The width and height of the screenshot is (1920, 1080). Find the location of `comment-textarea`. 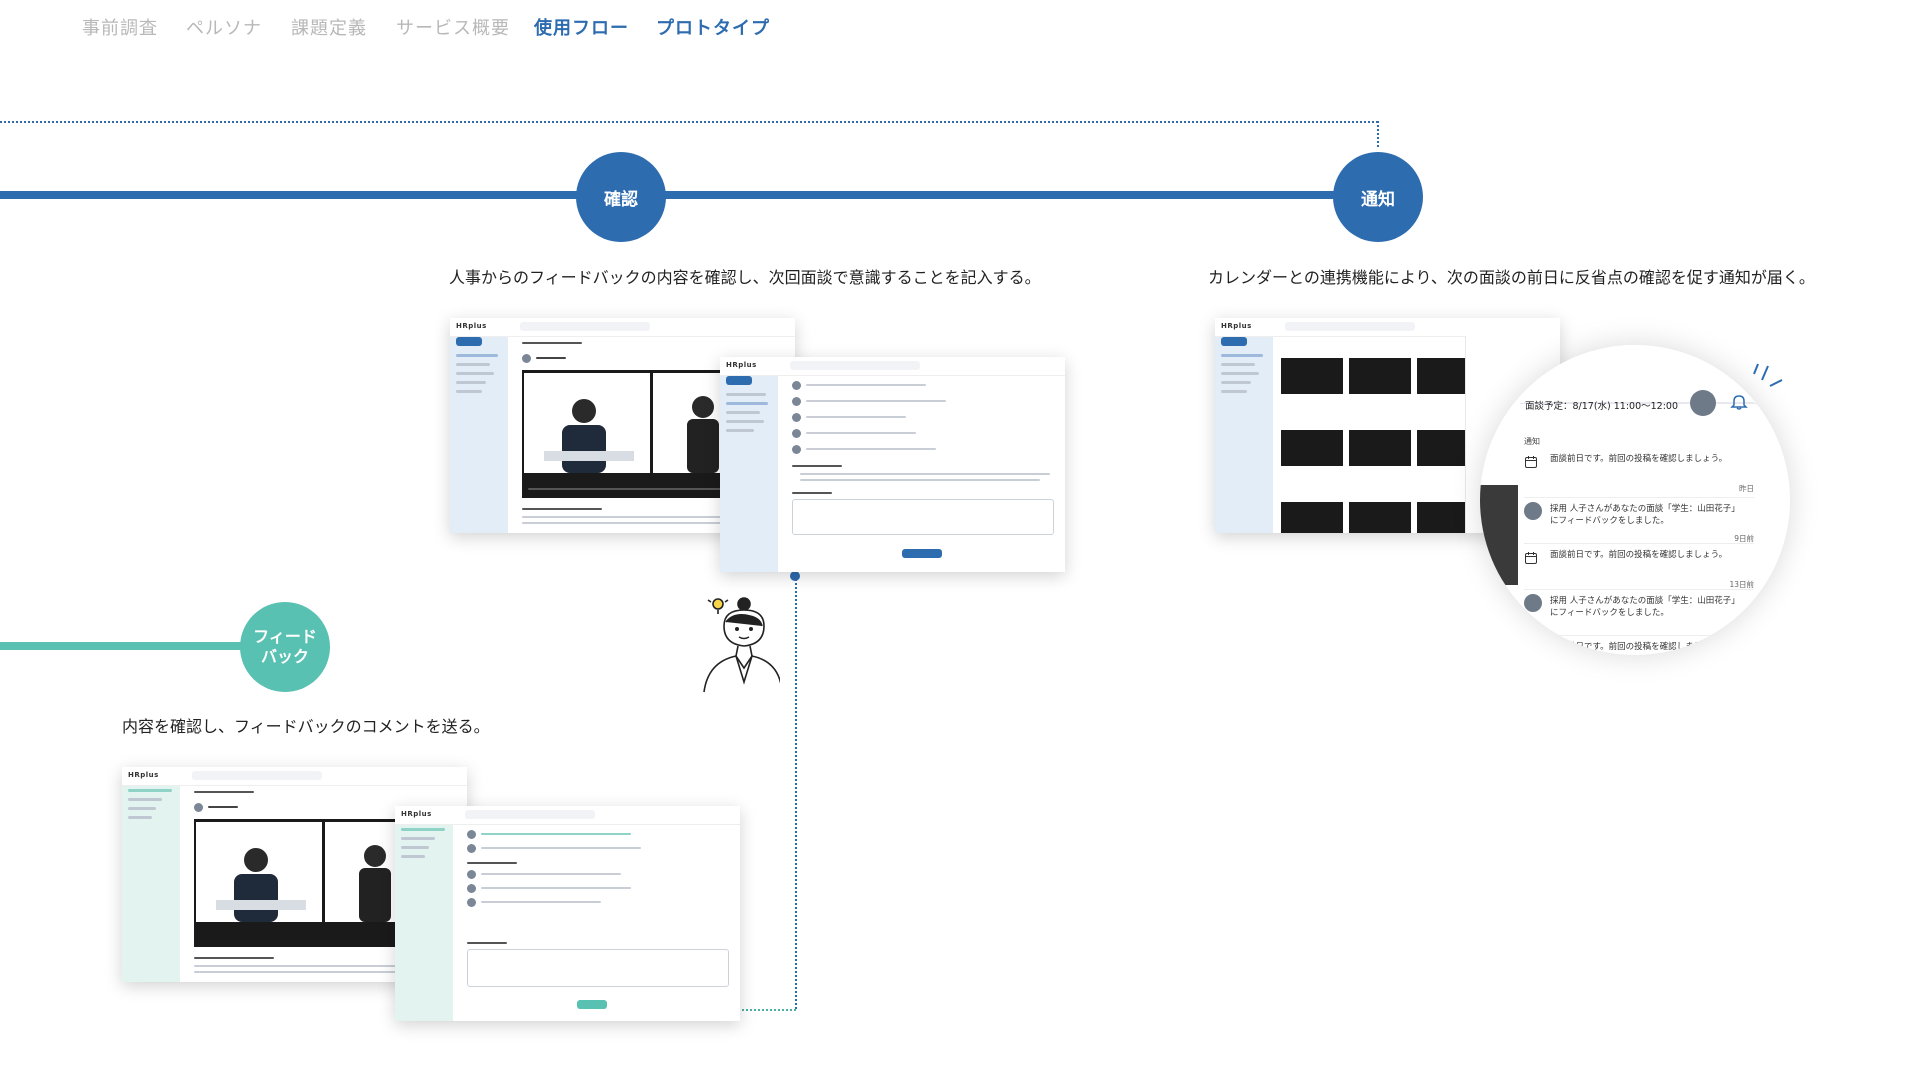

comment-textarea is located at coordinates (923, 517).